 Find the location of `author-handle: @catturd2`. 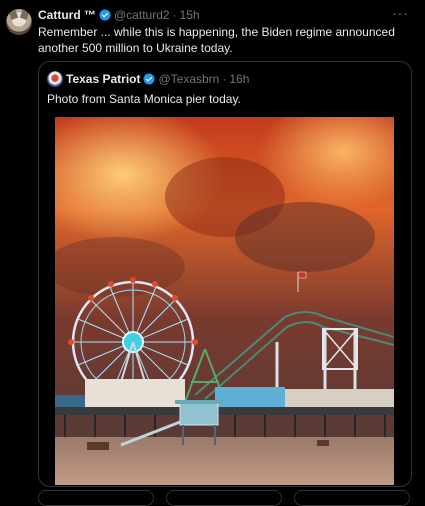

author-handle: @catturd2 is located at coordinates (142, 15).